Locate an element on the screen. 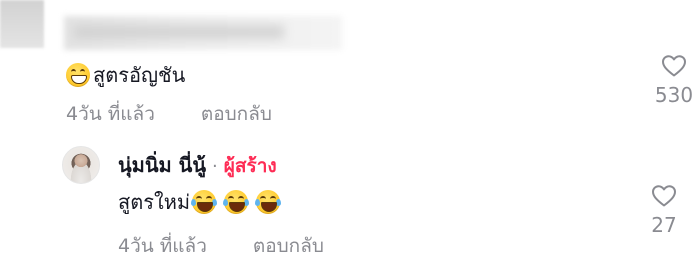 The height and width of the screenshot is (275, 700). blurred-username is located at coordinates (203, 33).